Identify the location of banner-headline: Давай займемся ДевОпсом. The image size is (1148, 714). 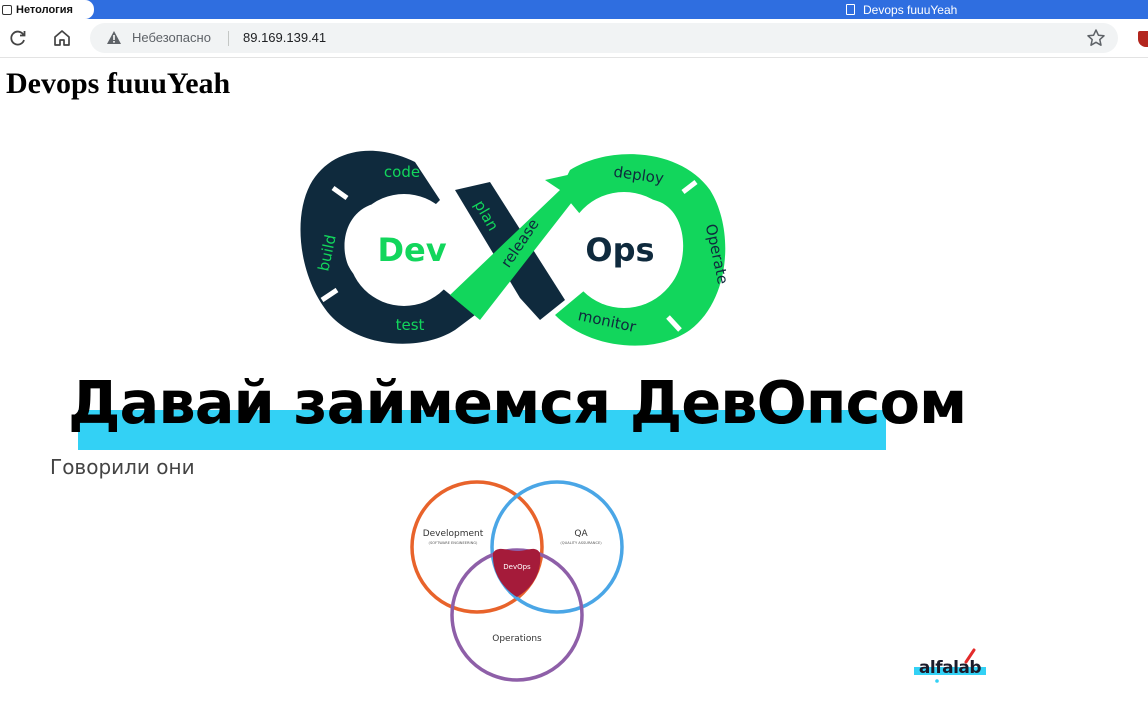
(517, 402).